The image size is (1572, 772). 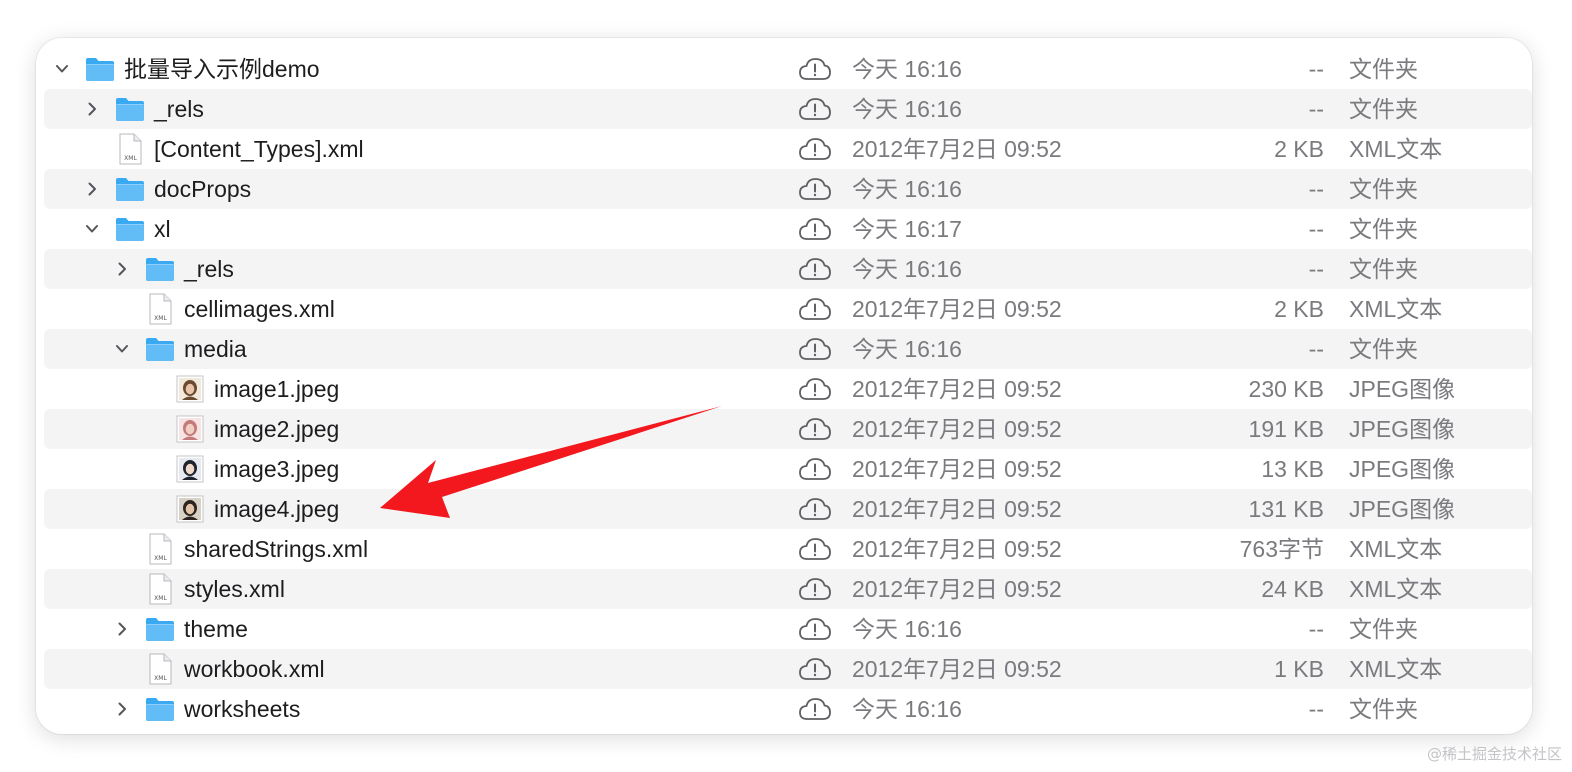 I want to click on file-size: 2 KB, so click(x=1299, y=309).